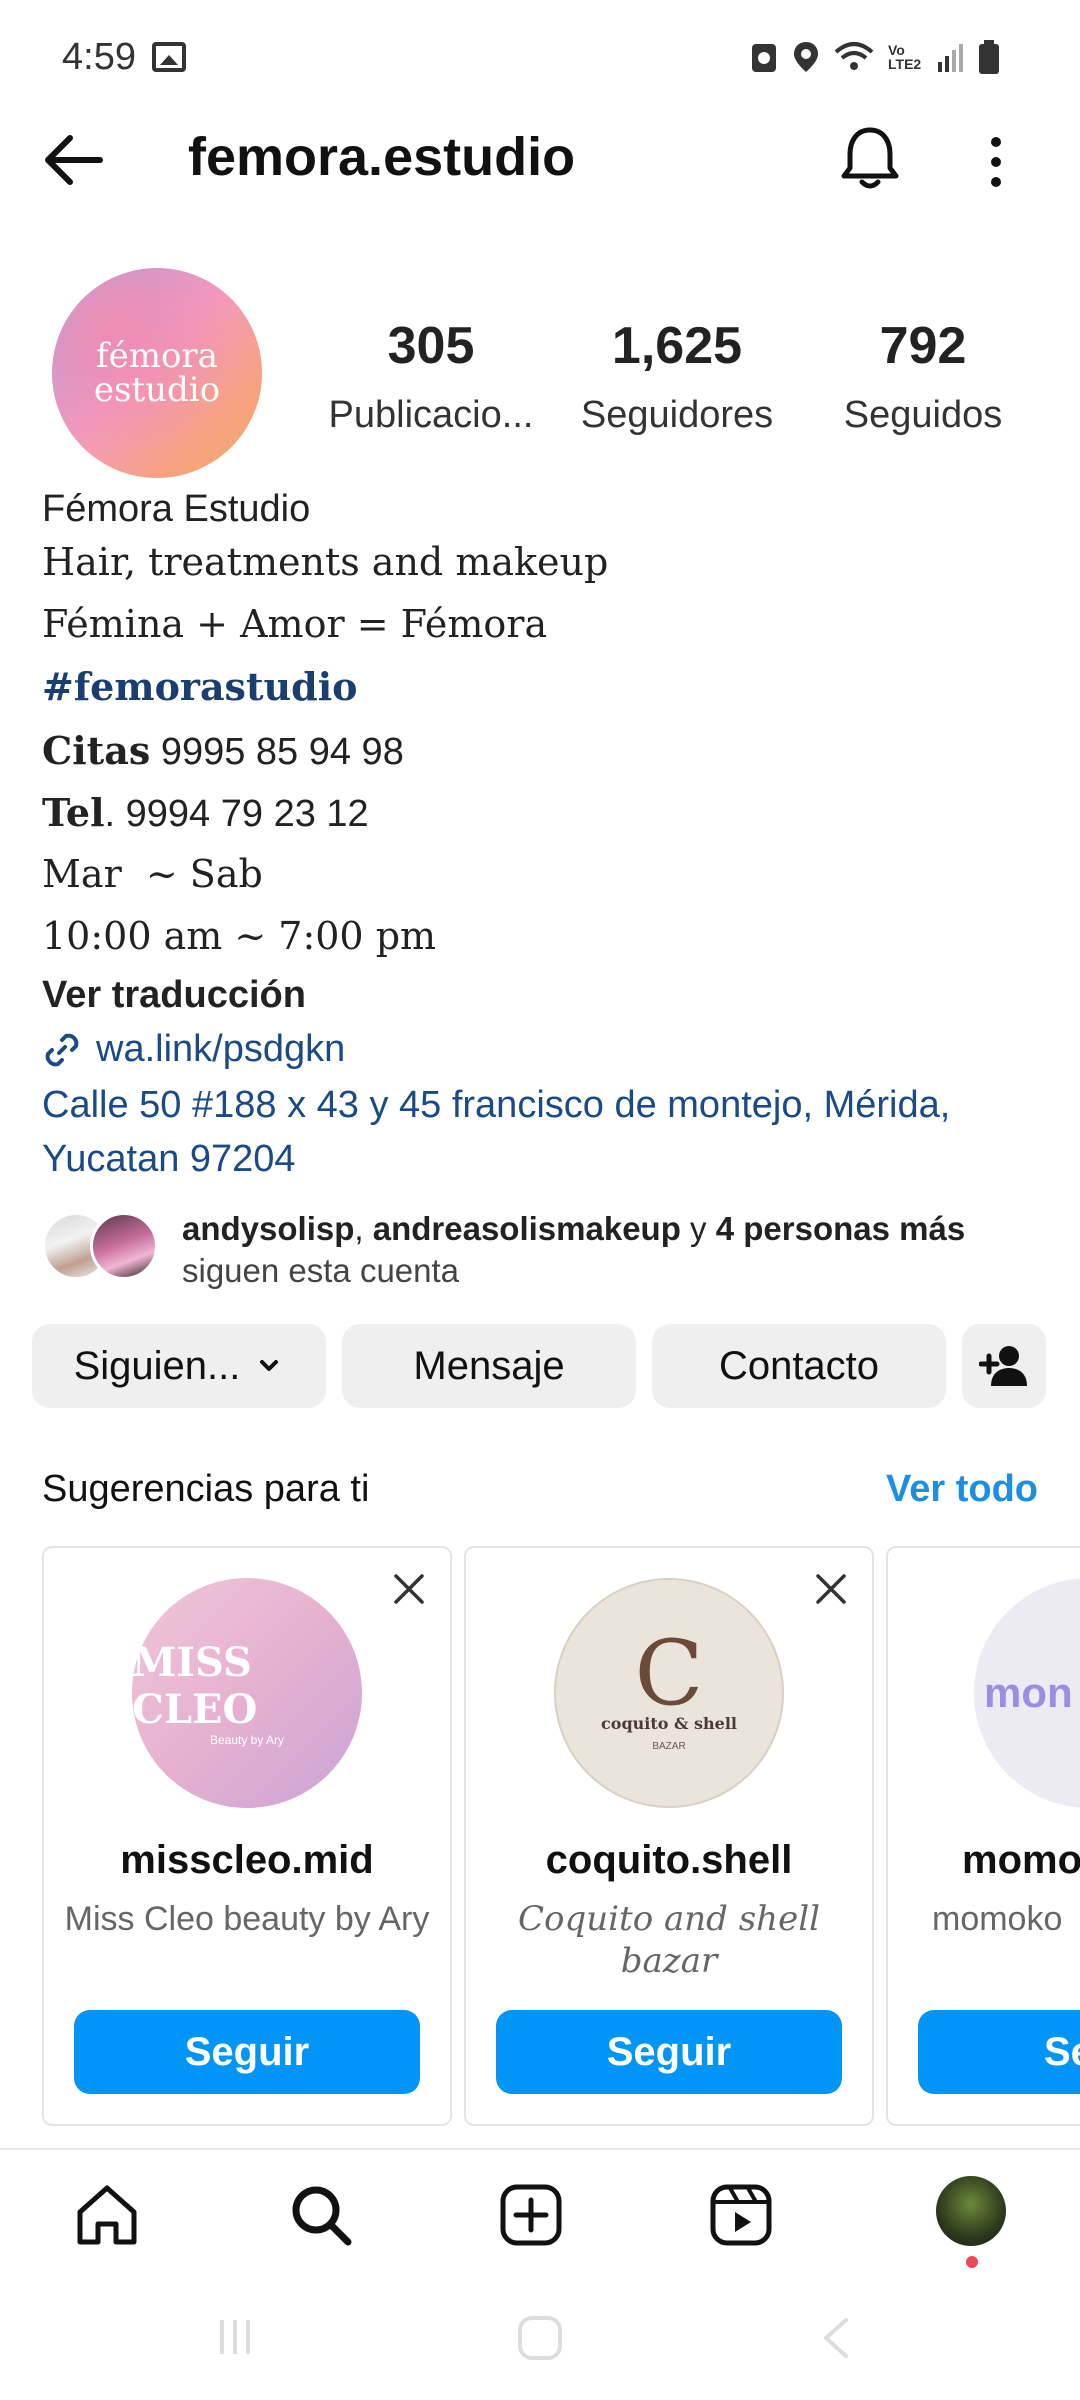 Image resolution: width=1080 pixels, height=2400 pixels. Describe the element at coordinates (698, 1228) in the screenshot. I see `mutual-connector: y` at that location.